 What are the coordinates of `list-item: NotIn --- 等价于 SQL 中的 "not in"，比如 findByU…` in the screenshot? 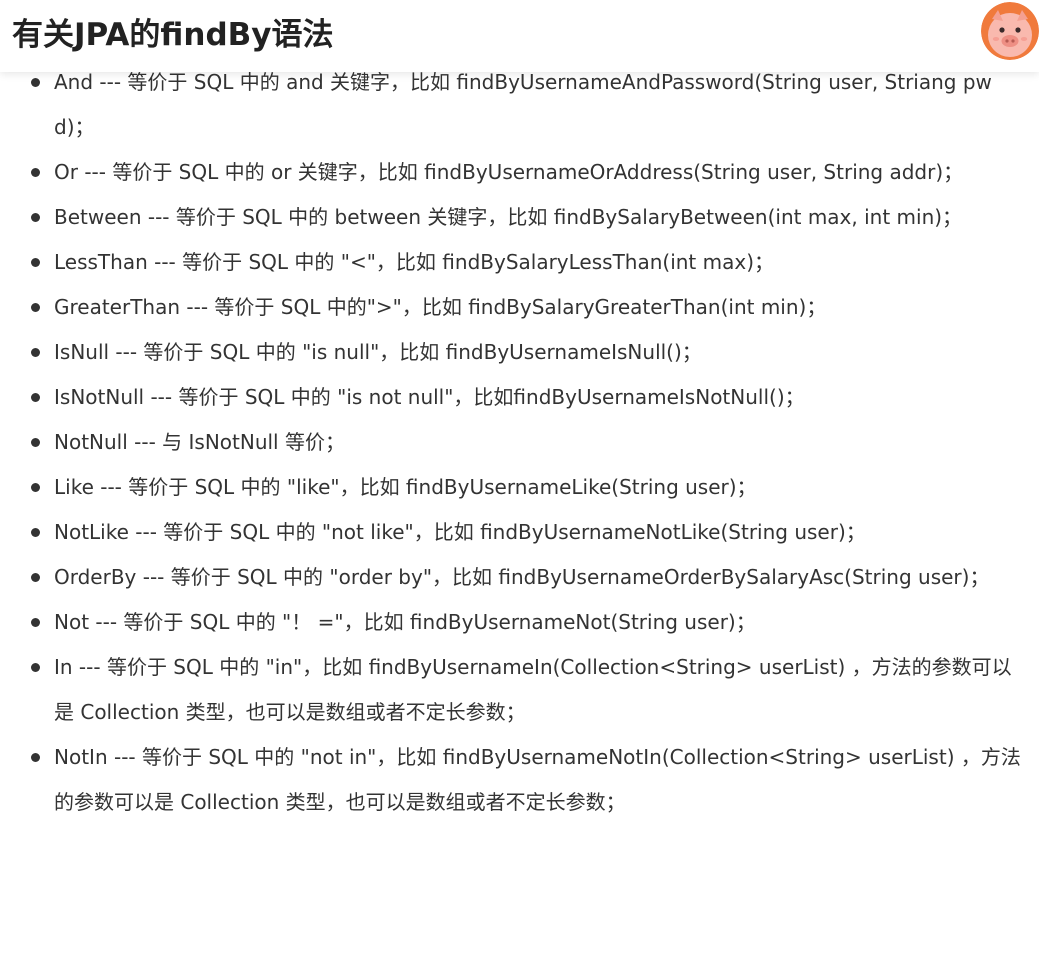 It's located at (519, 780).